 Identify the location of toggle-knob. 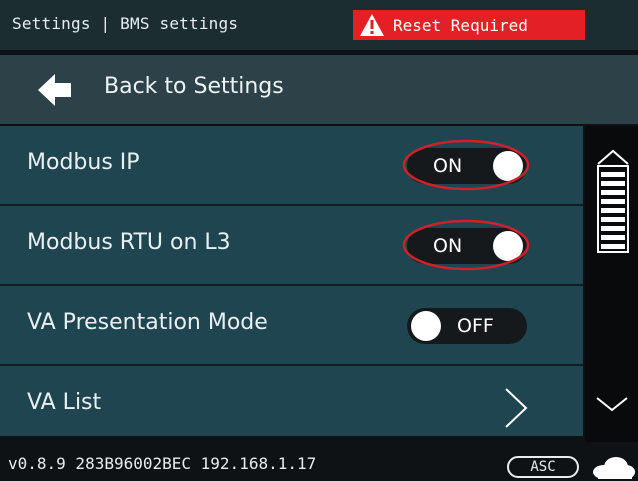
(426, 326).